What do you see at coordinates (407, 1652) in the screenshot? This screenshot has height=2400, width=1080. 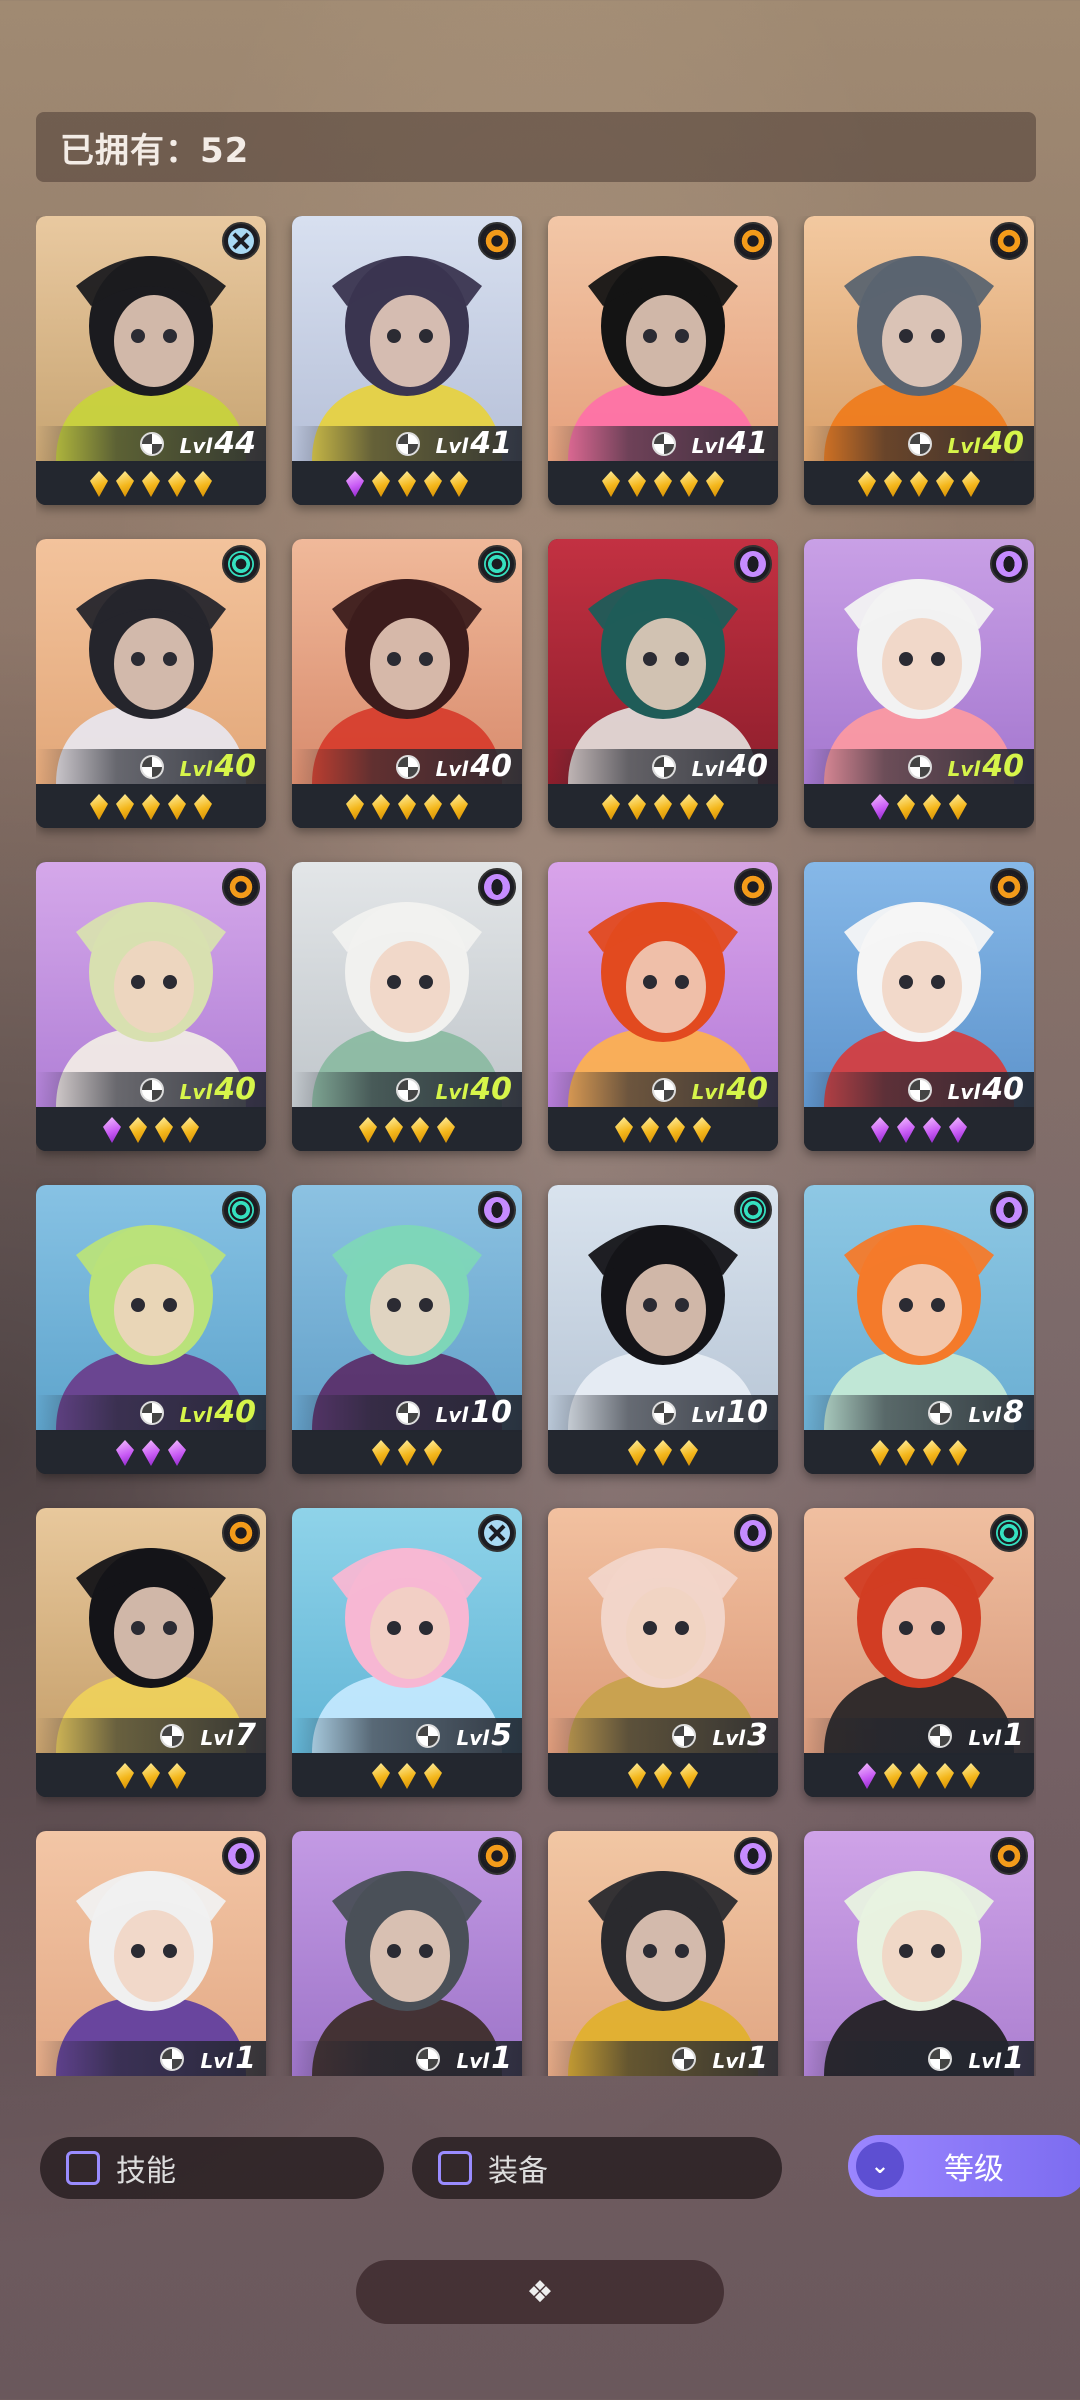 I see `hero-card: Lvl 5` at bounding box center [407, 1652].